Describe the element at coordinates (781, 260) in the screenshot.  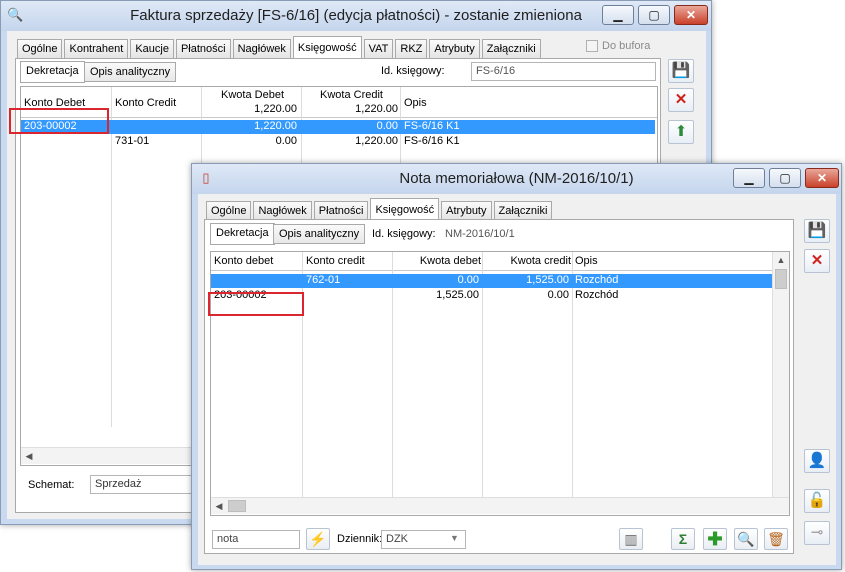
I see `scroll-up-icon: ▲` at that location.